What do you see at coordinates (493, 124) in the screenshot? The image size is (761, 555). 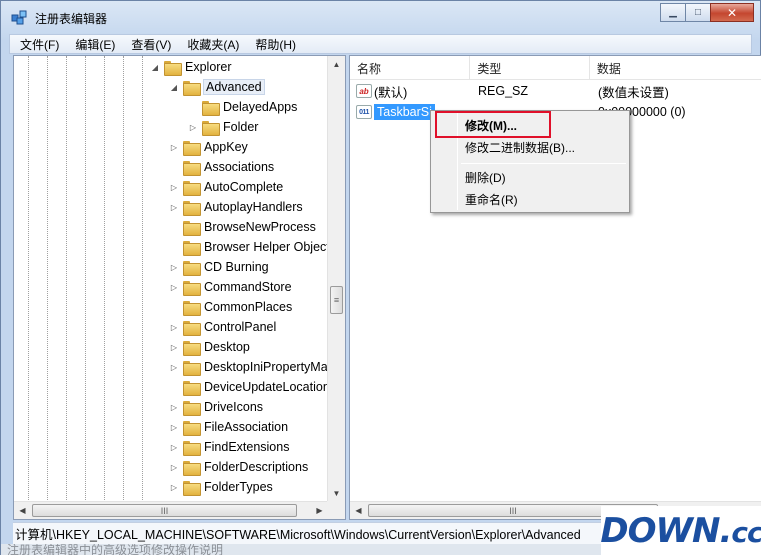 I see `highlight-annotation-box` at bounding box center [493, 124].